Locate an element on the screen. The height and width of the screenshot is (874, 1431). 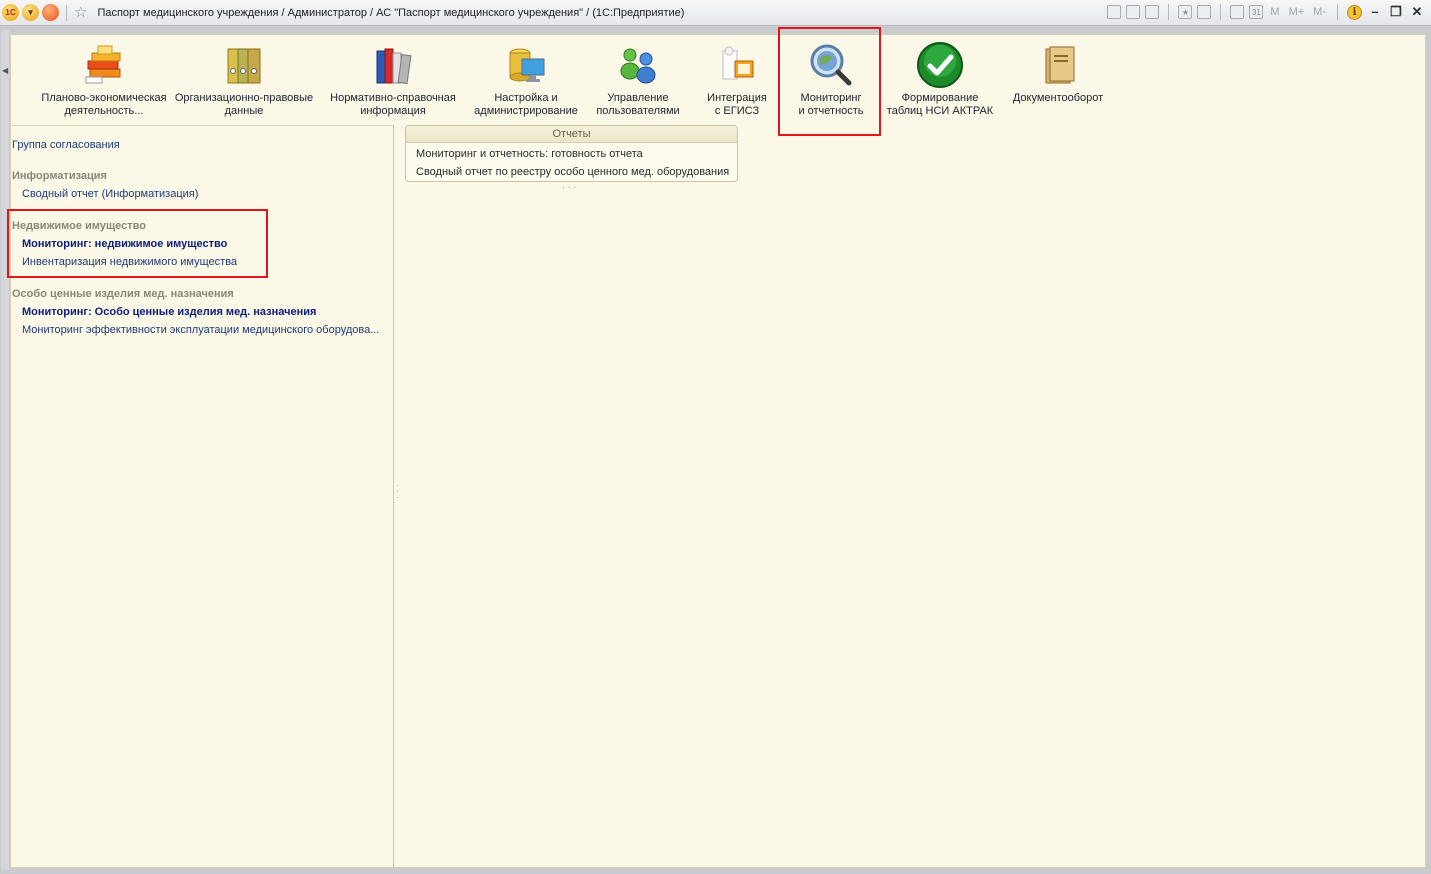
add-favorite-icon: ★ is located at coordinates (1185, 12).